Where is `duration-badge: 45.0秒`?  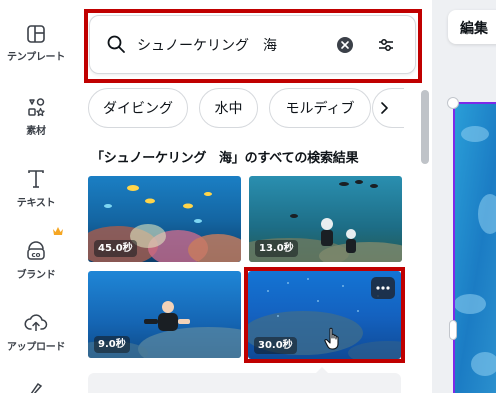
duration-badge: 45.0秒 is located at coordinates (115, 248).